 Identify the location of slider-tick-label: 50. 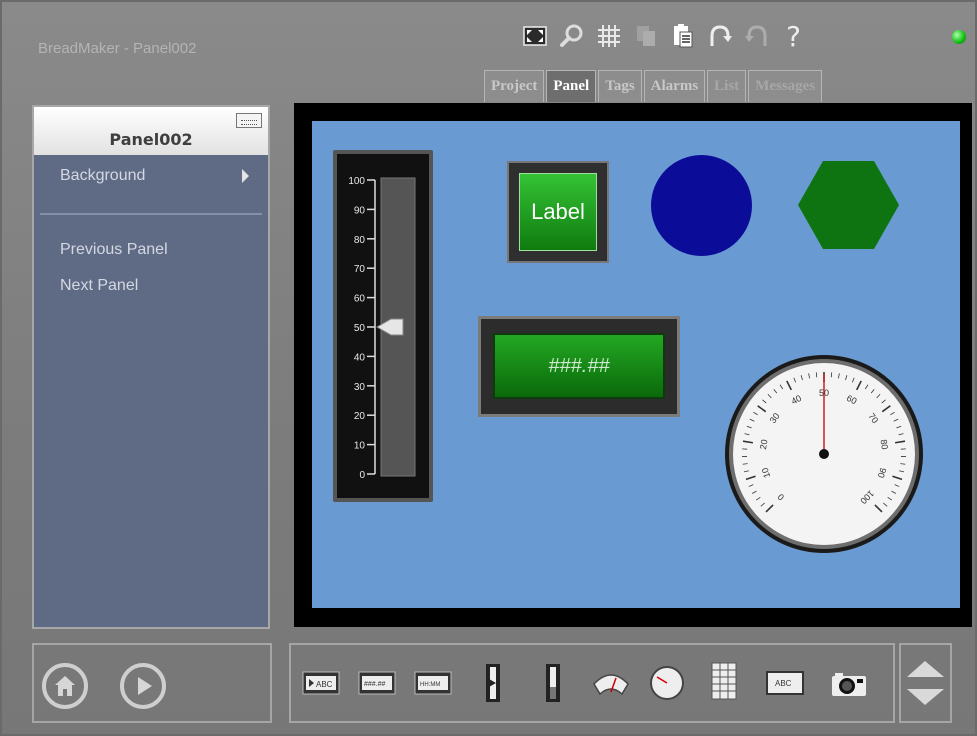
(360, 328).